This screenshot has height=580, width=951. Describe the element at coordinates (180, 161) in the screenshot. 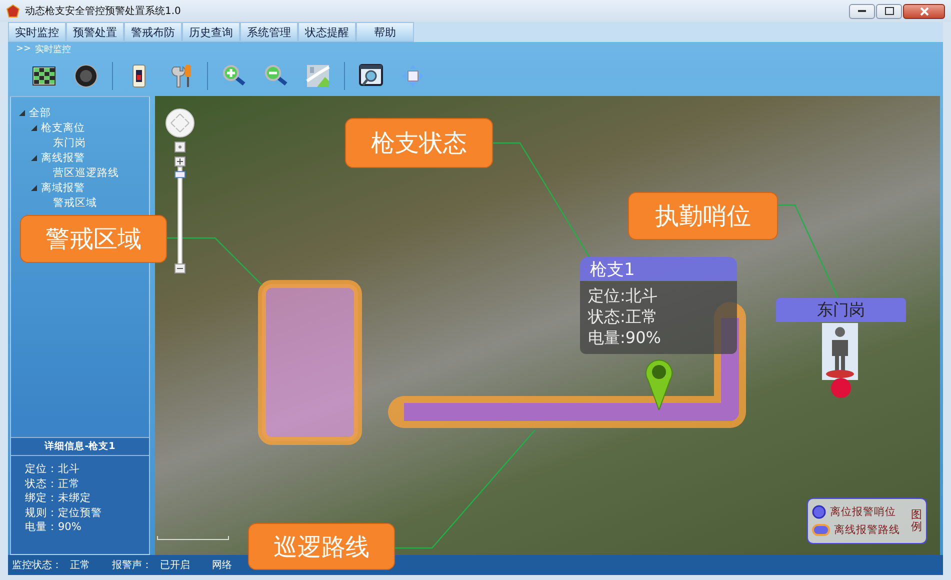

I see `zoom-in-button` at that location.